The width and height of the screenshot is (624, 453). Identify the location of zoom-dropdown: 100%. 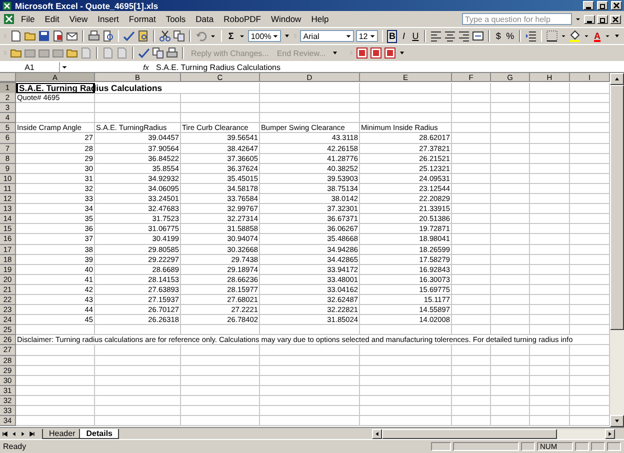
(265, 36).